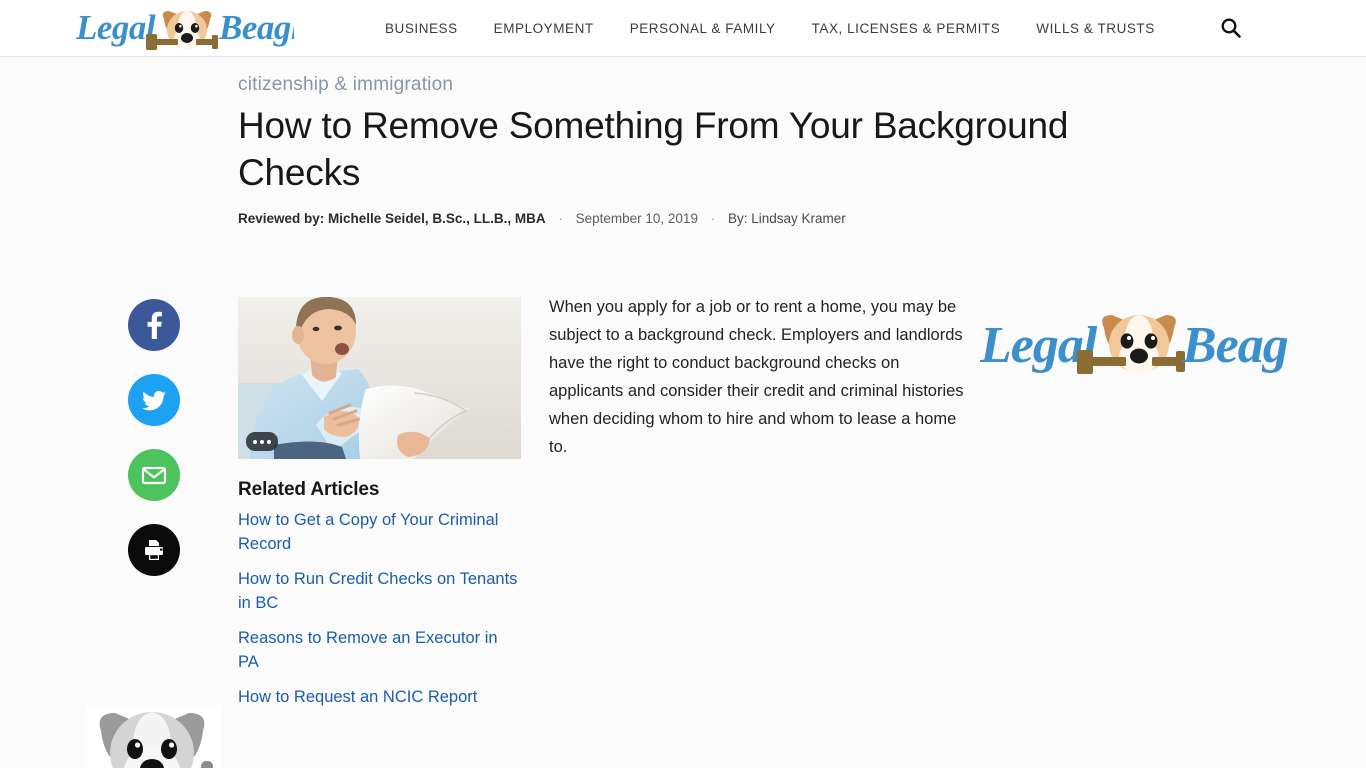 Image resolution: width=1366 pixels, height=768 pixels. What do you see at coordinates (786, 218) in the screenshot?
I see `byline-author: By: Lindsay Kramer` at bounding box center [786, 218].